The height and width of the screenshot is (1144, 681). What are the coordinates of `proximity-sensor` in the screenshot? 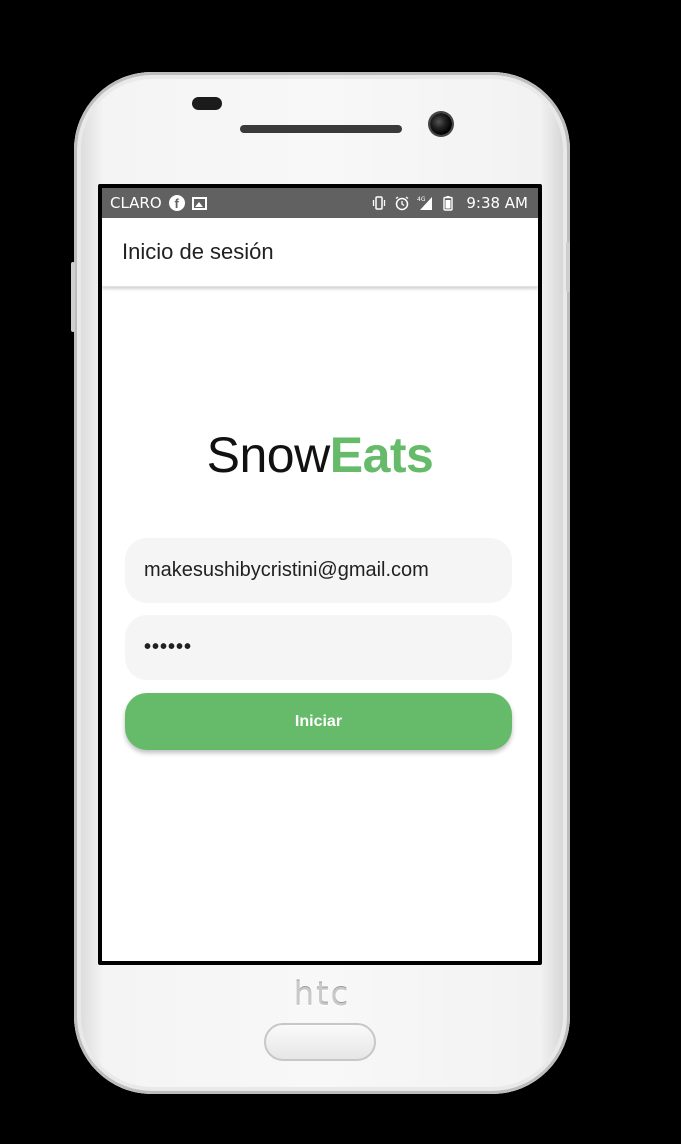 It's located at (207, 103).